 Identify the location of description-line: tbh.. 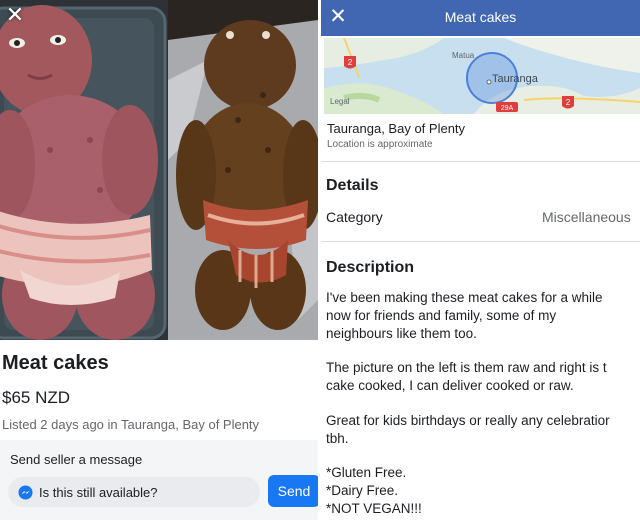
(337, 438).